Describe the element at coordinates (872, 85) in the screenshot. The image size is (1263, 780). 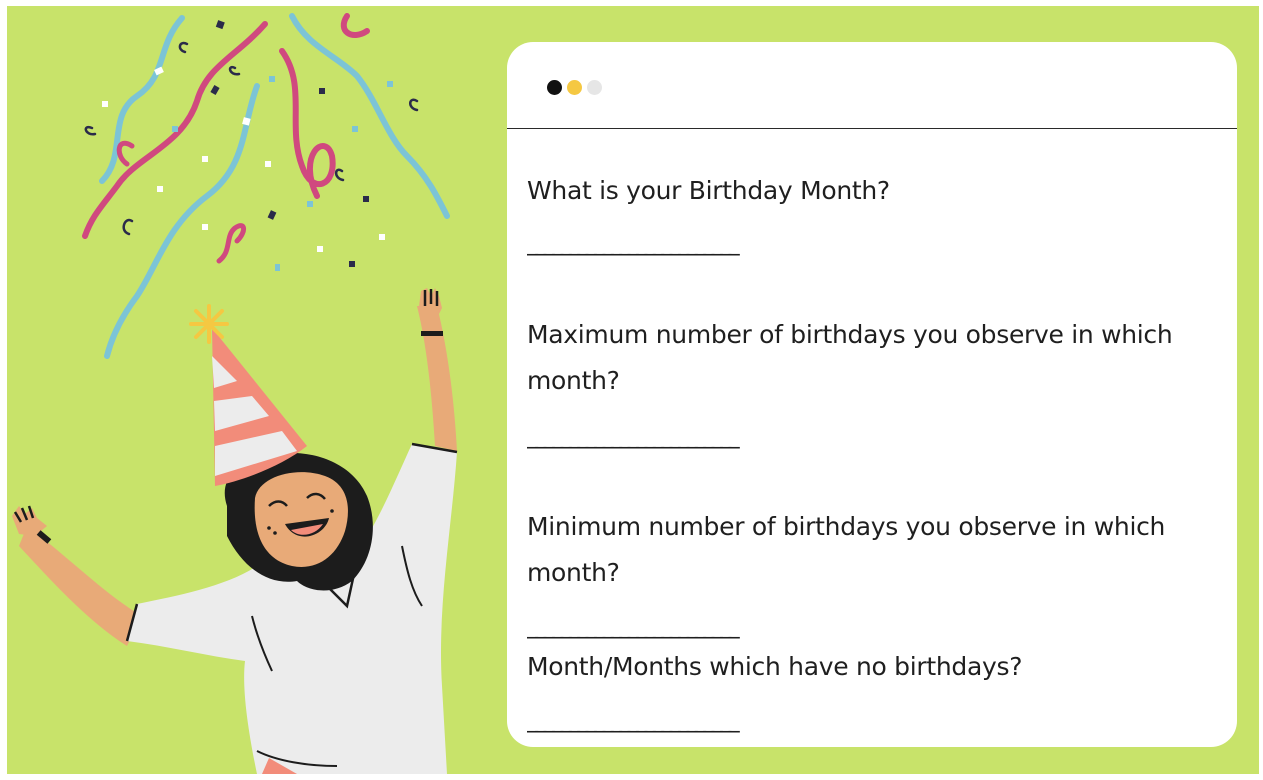
I see `card-header` at that location.